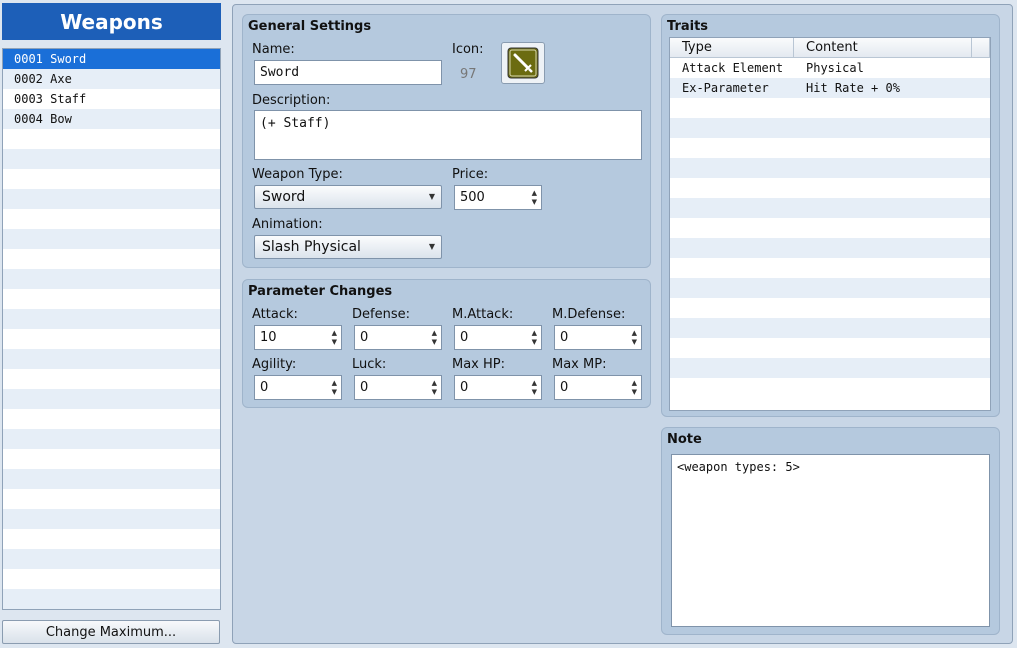  I want to click on animation-label: Animation:, so click(287, 224).